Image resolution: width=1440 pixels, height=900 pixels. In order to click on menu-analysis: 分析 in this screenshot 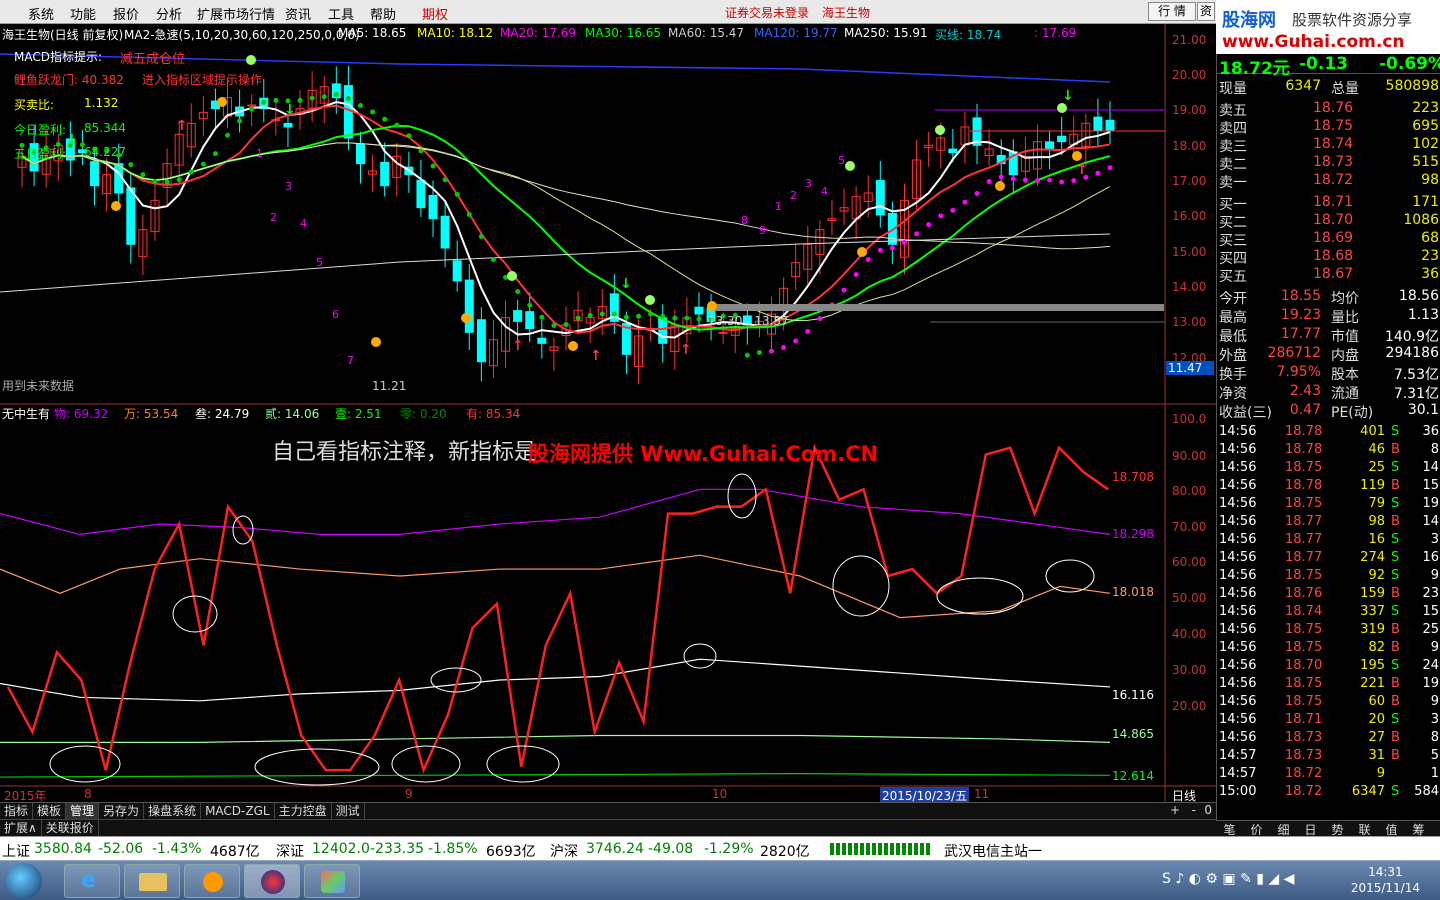, I will do `click(169, 13)`.